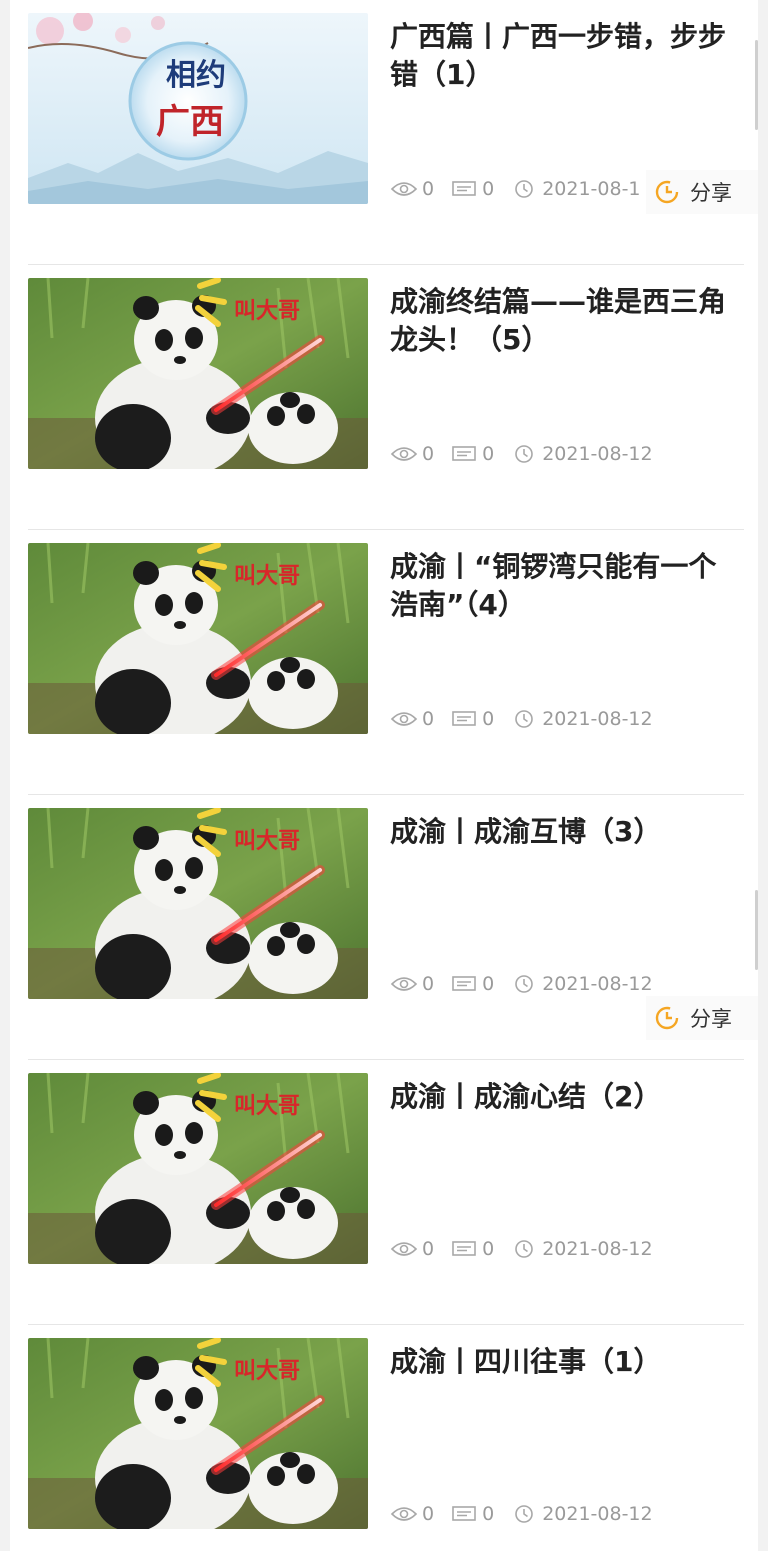 This screenshot has height=1551, width=768. I want to click on article-title: 成渝丨四川往事（1）, so click(565, 1362).